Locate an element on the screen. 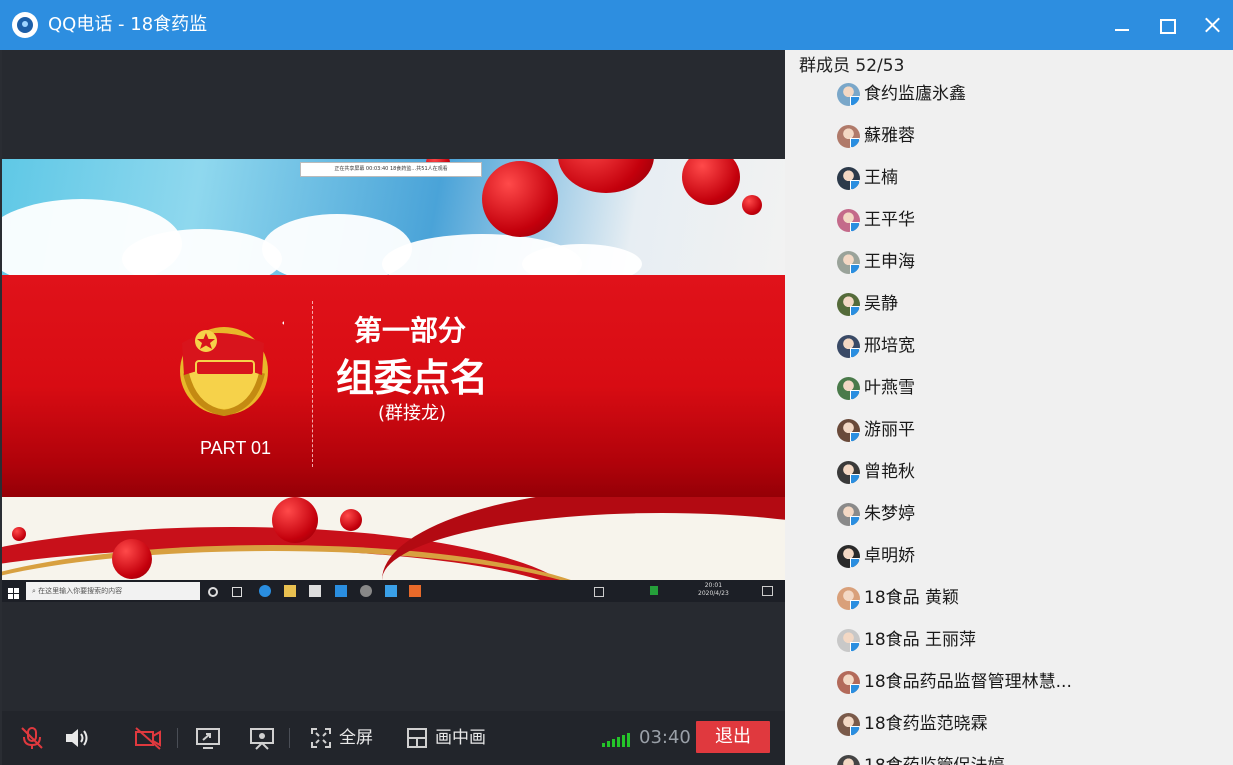 The image size is (1233, 765). call-control-bar: 全屏 画中画 03:40 退出 is located at coordinates (393, 738).